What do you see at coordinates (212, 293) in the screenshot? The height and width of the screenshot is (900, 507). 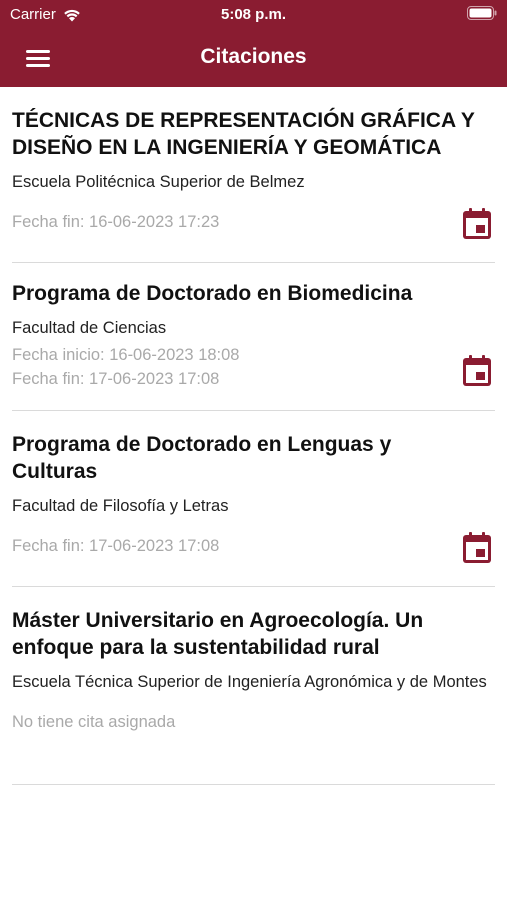 I see `citation-title: Programa de Doctorado en Biomedicina` at bounding box center [212, 293].